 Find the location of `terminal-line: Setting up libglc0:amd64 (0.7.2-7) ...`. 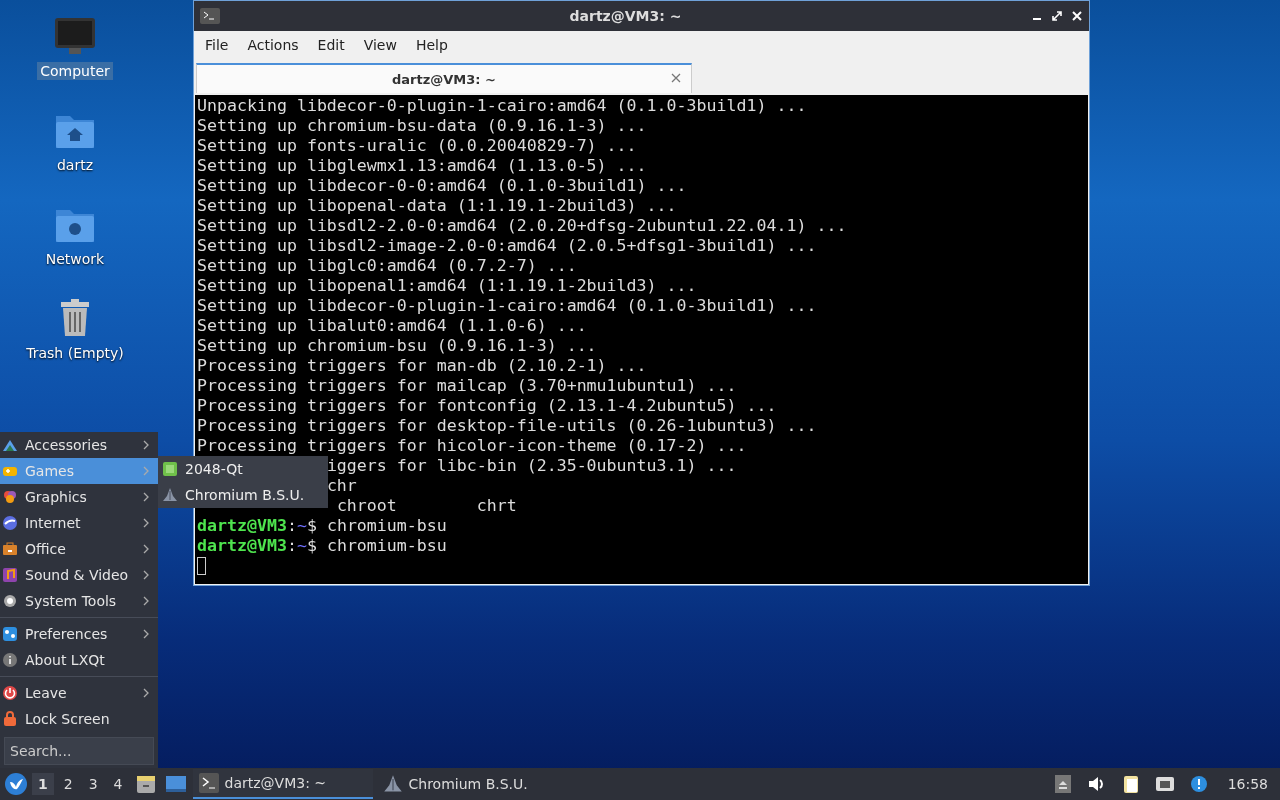

terminal-line: Setting up libglc0:amd64 (0.7.2-7) ... is located at coordinates (387, 265).